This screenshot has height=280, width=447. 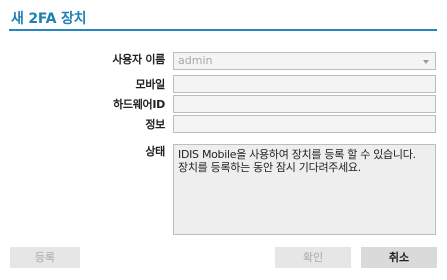 I want to click on username-select: admin, so click(x=304, y=61).